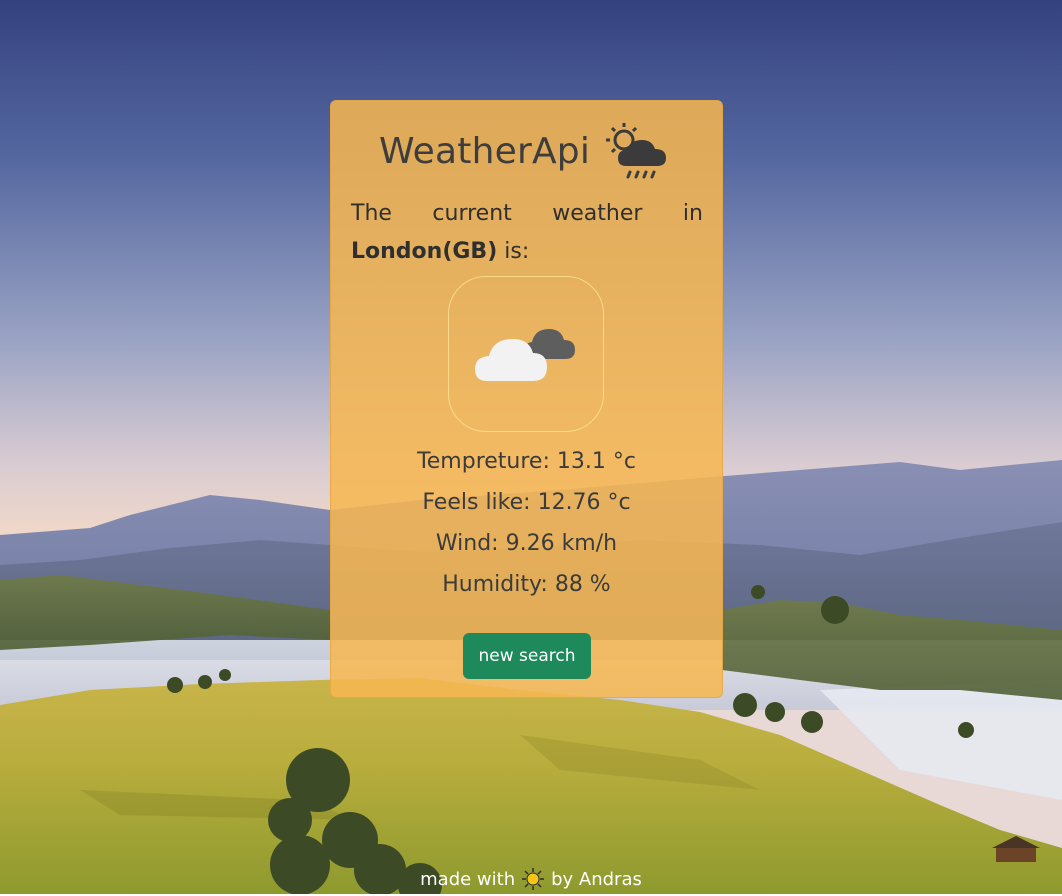 The height and width of the screenshot is (896, 1062). What do you see at coordinates (484, 151) in the screenshot?
I see `app-title: WeatherApi` at bounding box center [484, 151].